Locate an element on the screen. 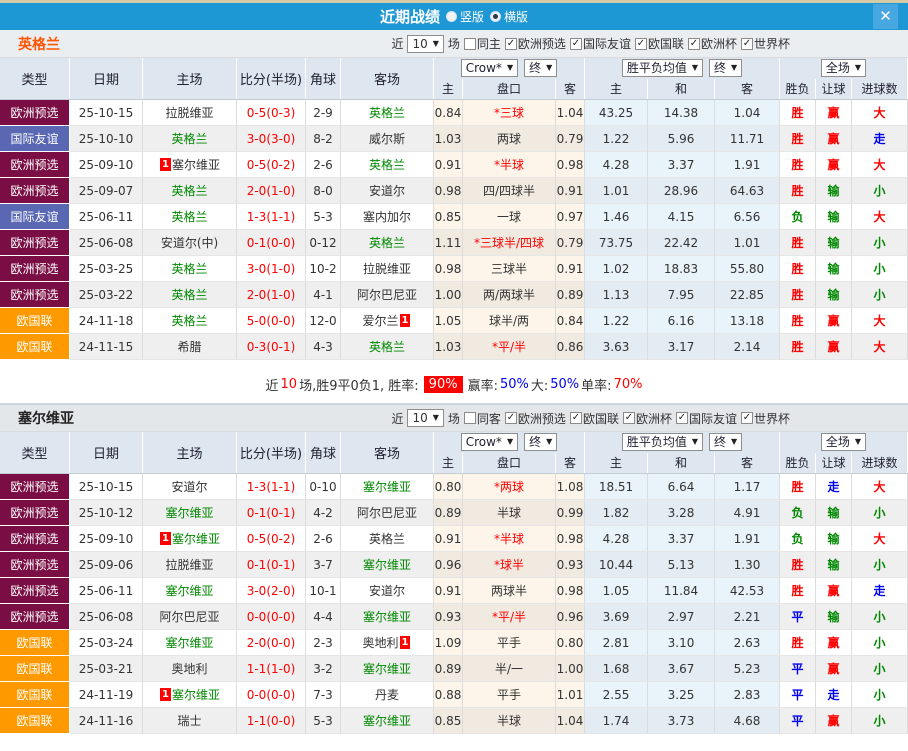 The image size is (908, 751). corner-count: 7-3 is located at coordinates (323, 695).